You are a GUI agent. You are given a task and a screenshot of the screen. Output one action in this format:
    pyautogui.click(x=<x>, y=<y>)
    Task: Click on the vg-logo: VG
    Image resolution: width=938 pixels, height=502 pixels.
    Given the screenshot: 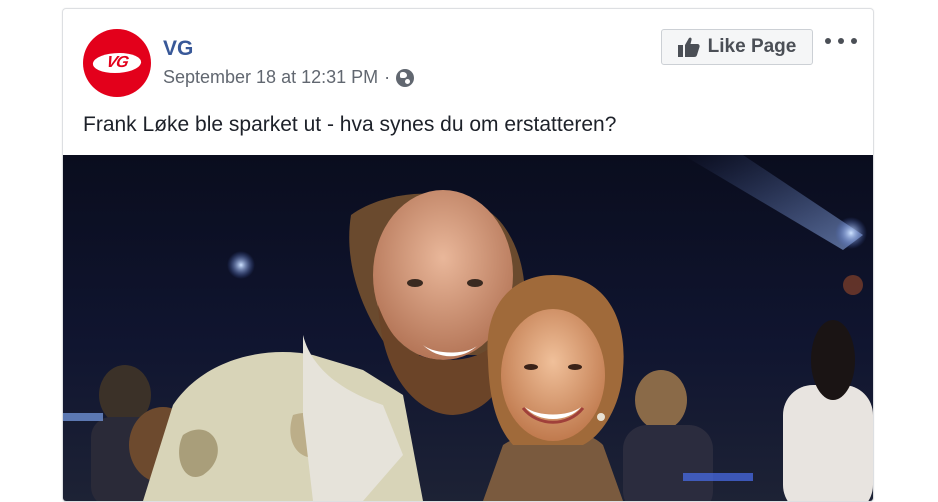 What is the action you would take?
    pyautogui.click(x=117, y=63)
    